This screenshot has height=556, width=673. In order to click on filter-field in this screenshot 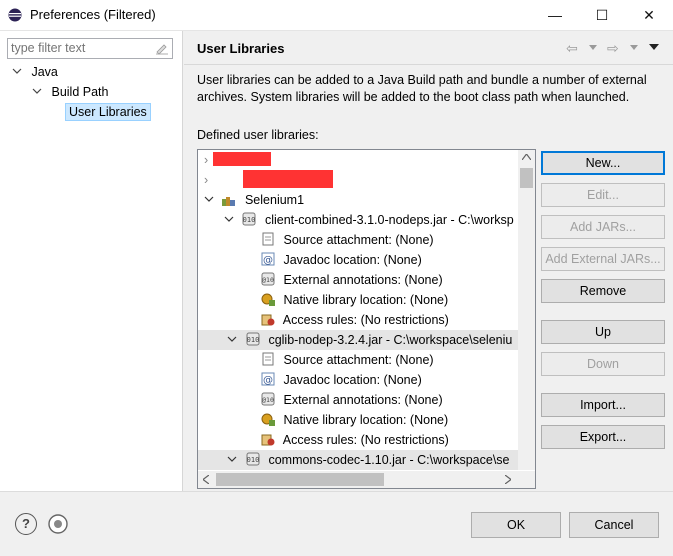, I will do `click(90, 48)`.